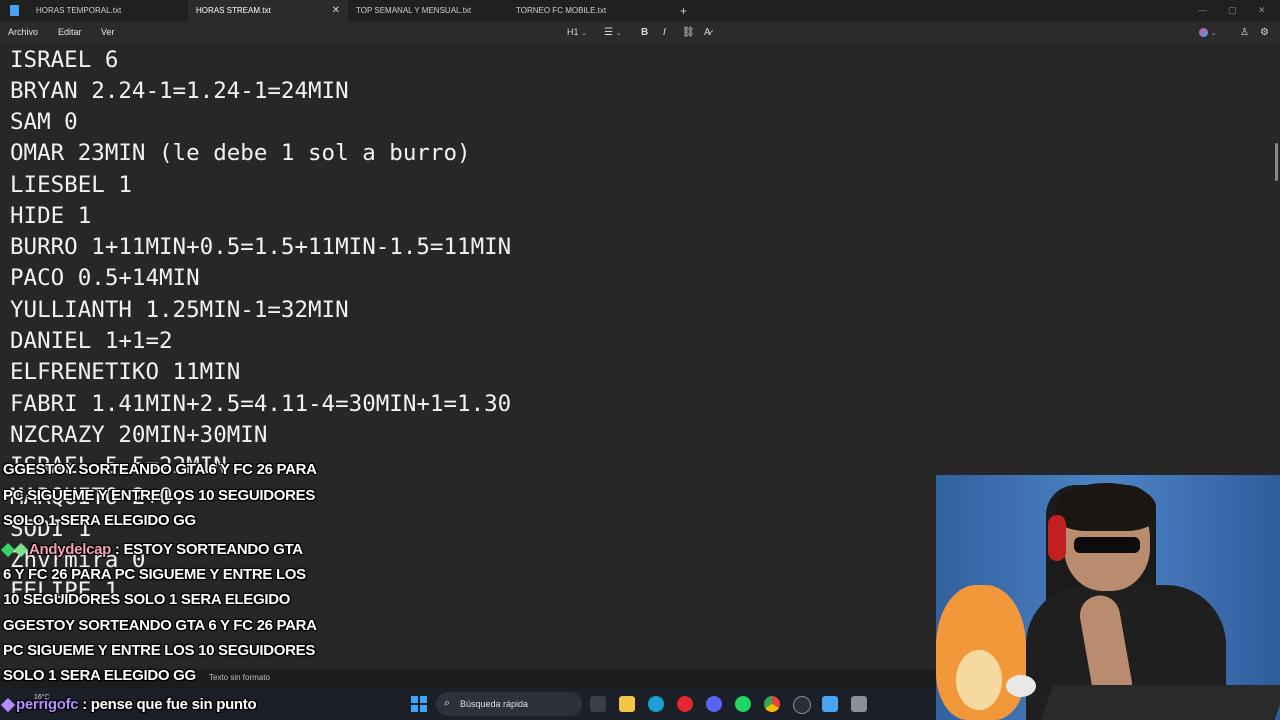 This screenshot has height=720, width=1280. What do you see at coordinates (179, 91) in the screenshot?
I see `editor-line: BRYAN 2.24-1=1.24-1=24MIN` at bounding box center [179, 91].